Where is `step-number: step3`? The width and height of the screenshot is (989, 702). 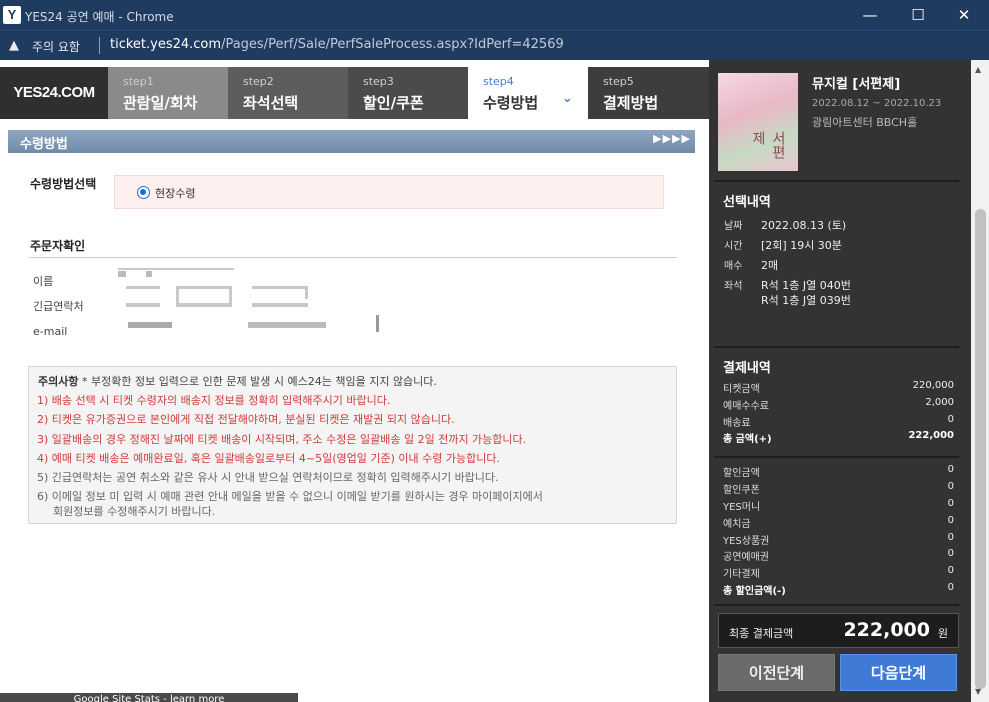
step-number: step3 is located at coordinates (378, 81).